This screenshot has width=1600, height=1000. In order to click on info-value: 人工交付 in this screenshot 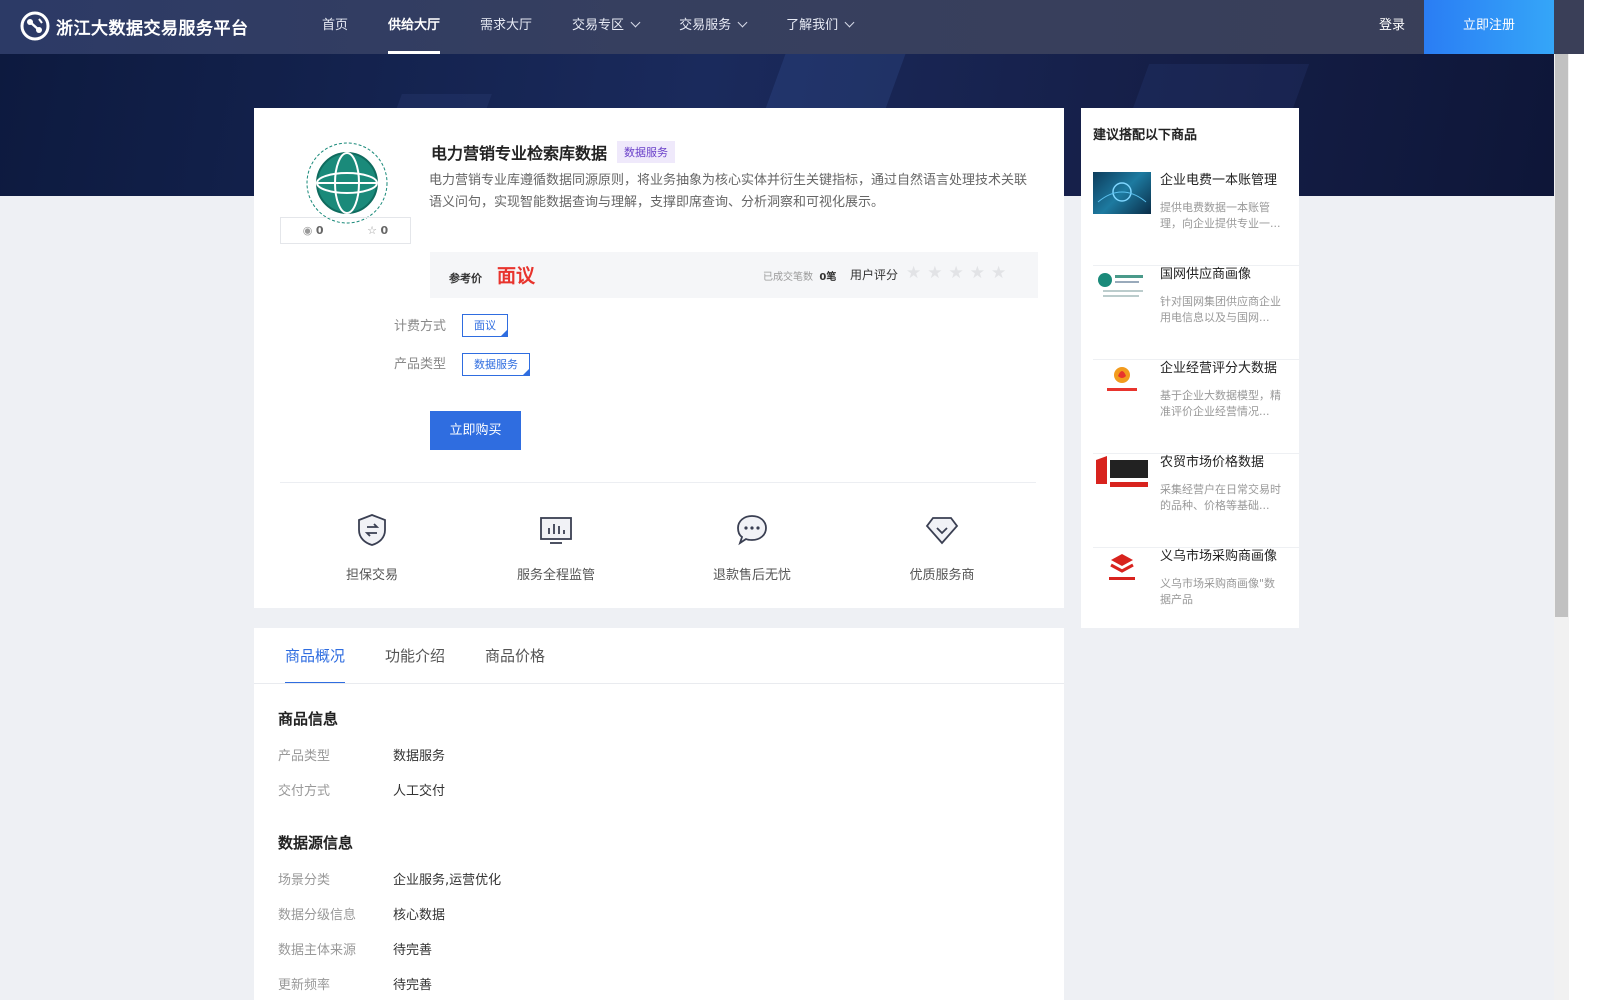, I will do `click(419, 791)`.